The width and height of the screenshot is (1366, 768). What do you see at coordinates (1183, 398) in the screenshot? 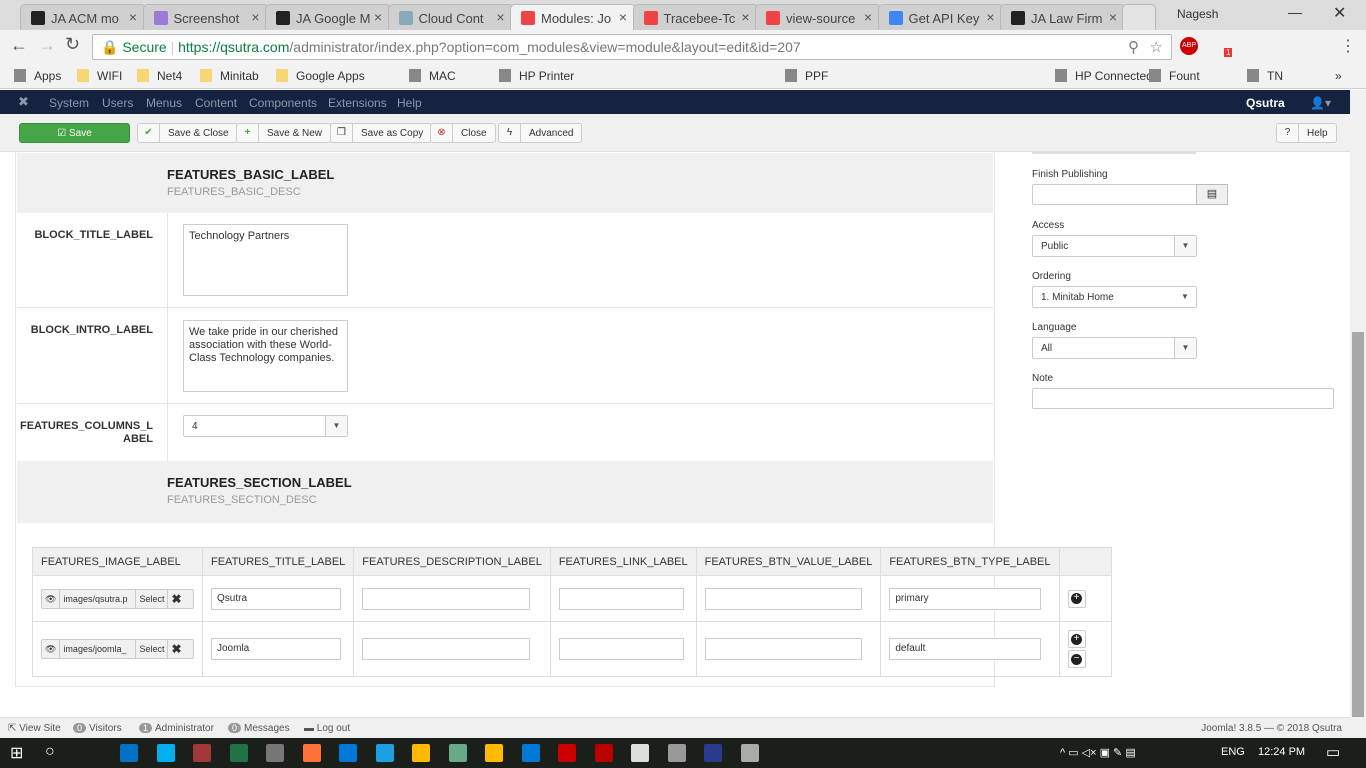
I see `note-input` at bounding box center [1183, 398].